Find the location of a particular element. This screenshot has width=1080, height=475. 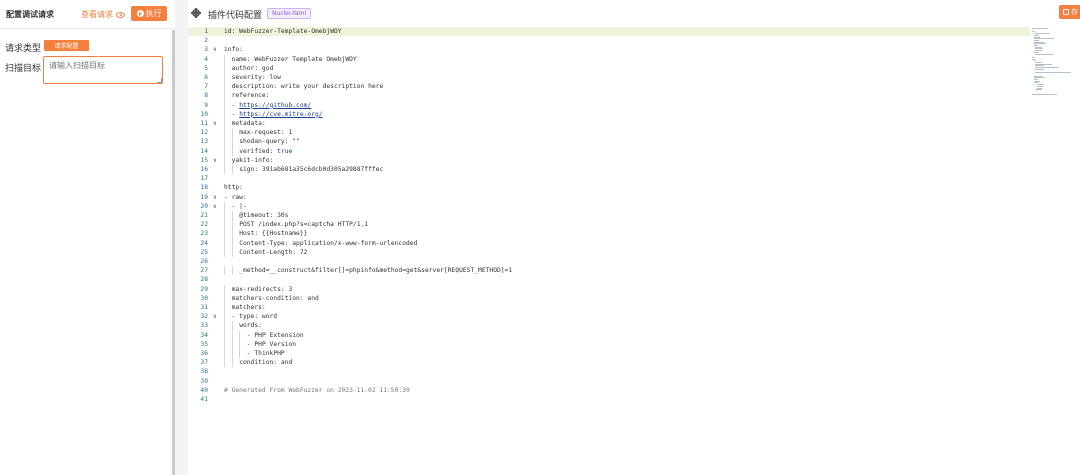

code-line: 34 - PHP Extension is located at coordinates (609, 335).